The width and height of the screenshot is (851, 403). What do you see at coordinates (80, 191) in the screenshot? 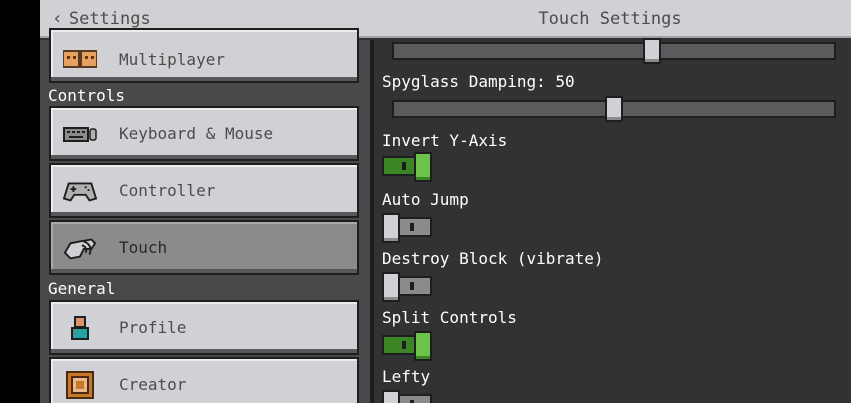
I see `controller-icon` at bounding box center [80, 191].